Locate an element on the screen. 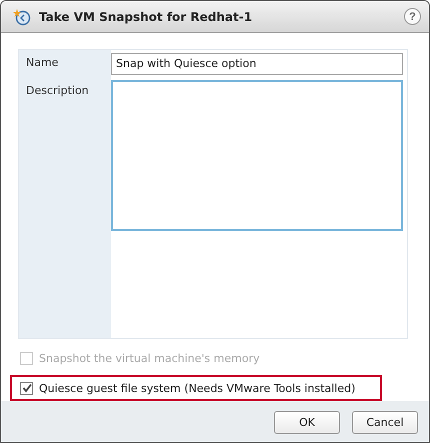  checkbox is located at coordinates (26, 388).